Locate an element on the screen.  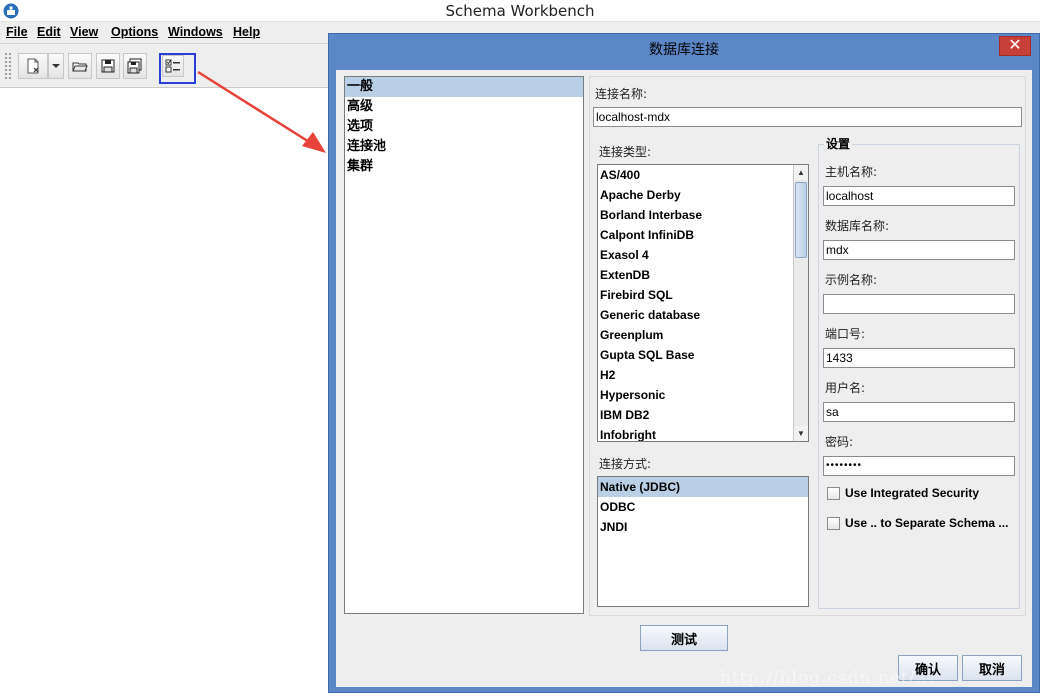
save-as-icon is located at coordinates (134, 66).